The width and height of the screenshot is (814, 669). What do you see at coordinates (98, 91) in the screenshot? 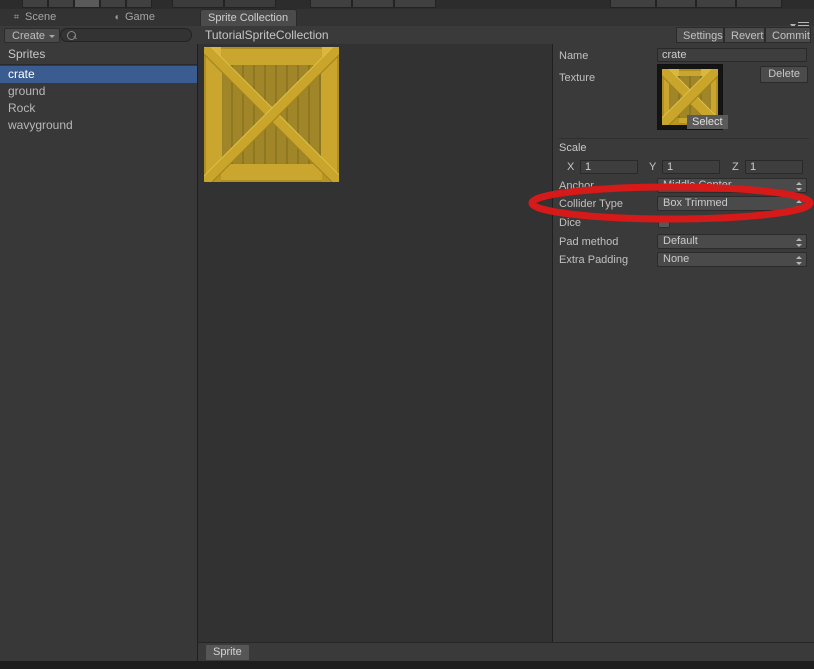
I see `sprite-list-item-ground: ground` at bounding box center [98, 91].